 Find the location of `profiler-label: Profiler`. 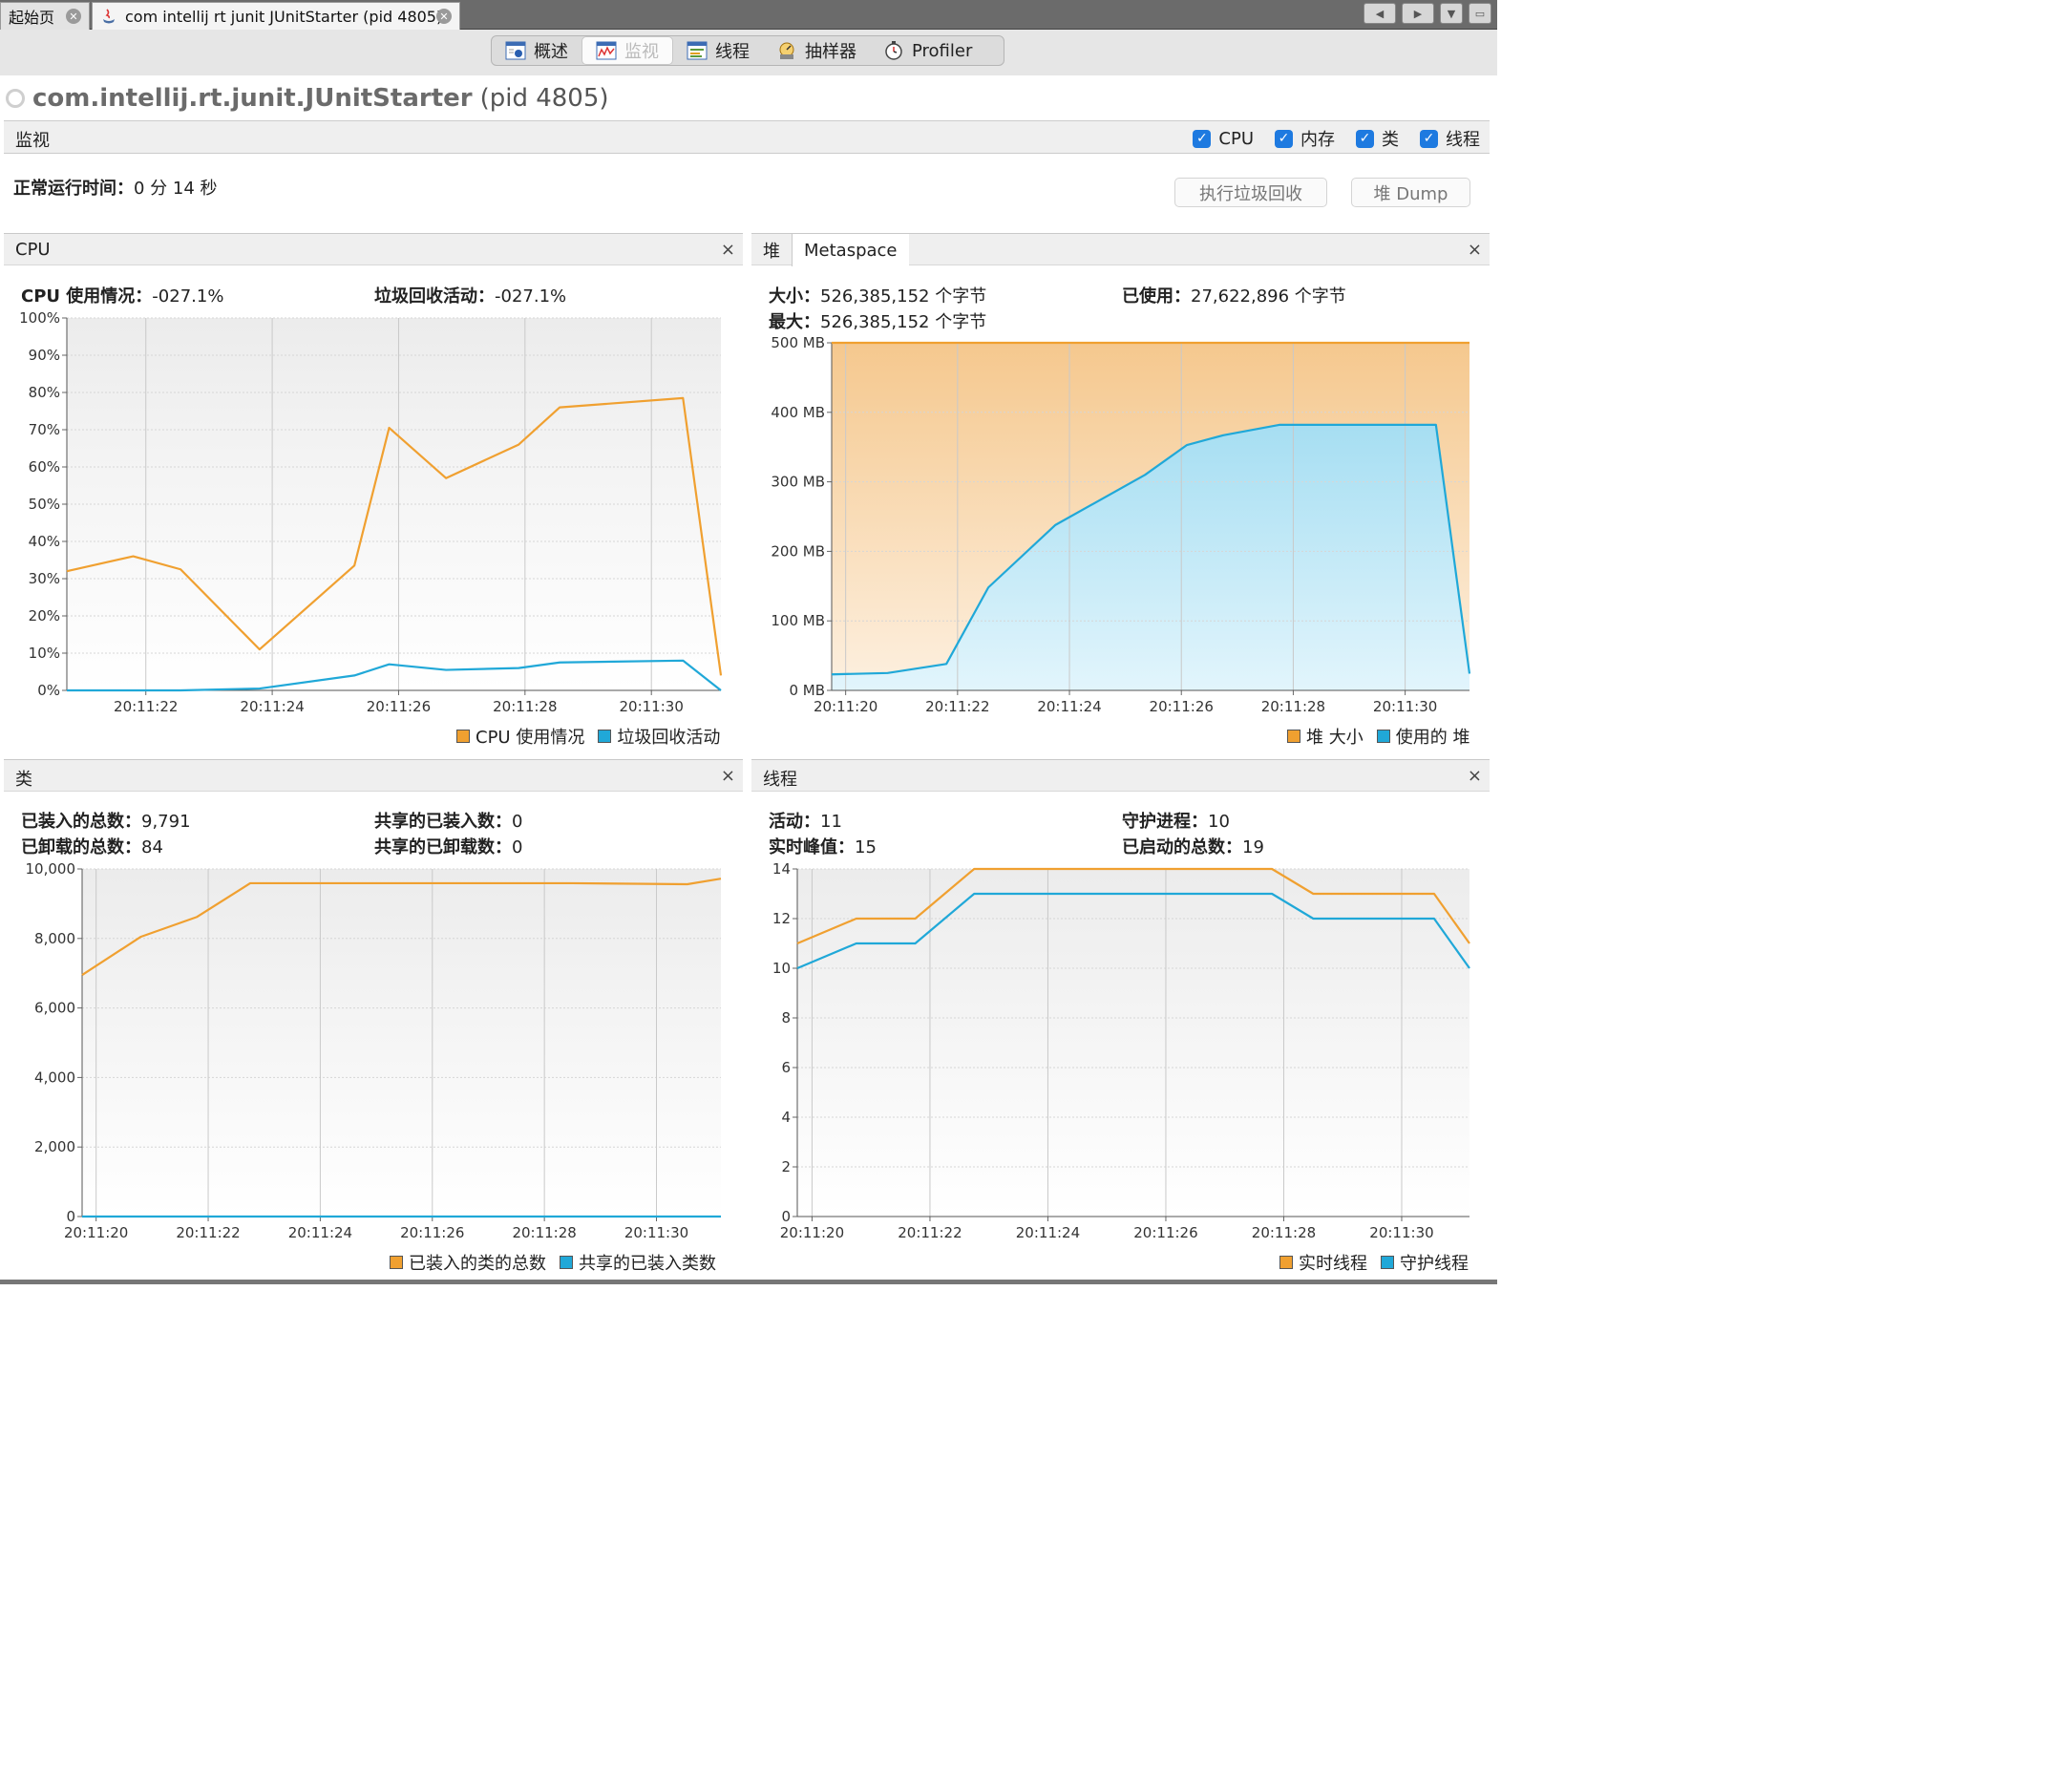

profiler-label: Profiler is located at coordinates (943, 50).